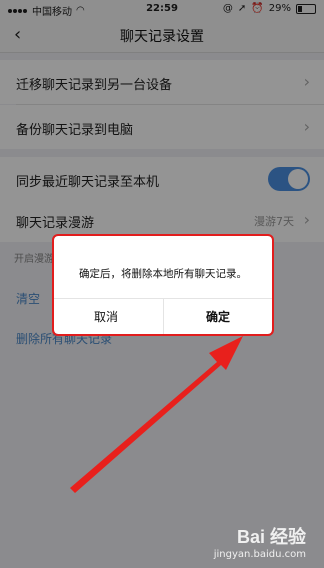  What do you see at coordinates (259, 554) in the screenshot?
I see `watermark-url: jingyan.baidu.com` at bounding box center [259, 554].